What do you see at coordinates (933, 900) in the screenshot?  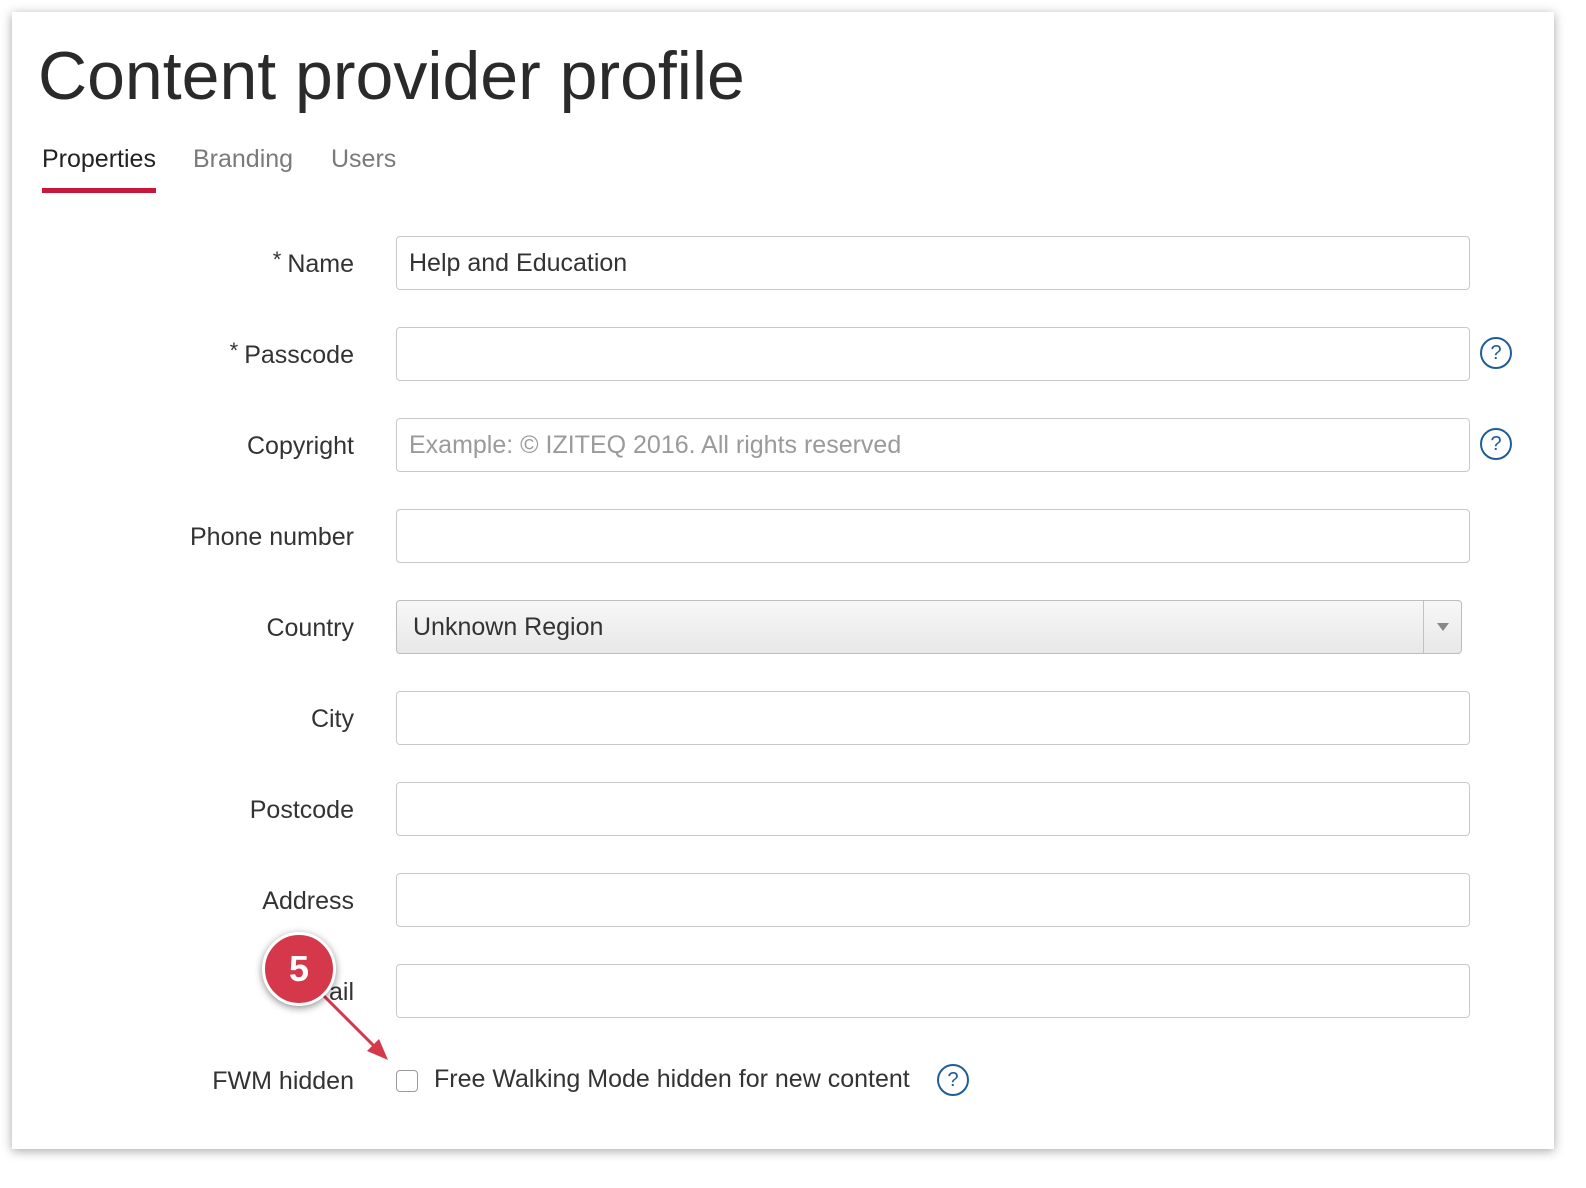 I see `address-input` at bounding box center [933, 900].